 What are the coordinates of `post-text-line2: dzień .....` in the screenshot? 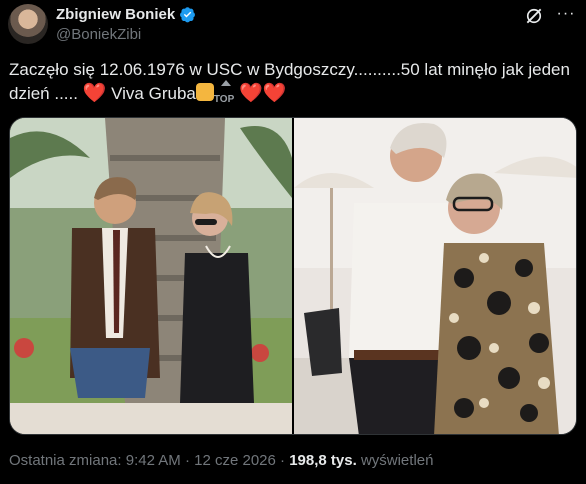 It's located at (43, 93).